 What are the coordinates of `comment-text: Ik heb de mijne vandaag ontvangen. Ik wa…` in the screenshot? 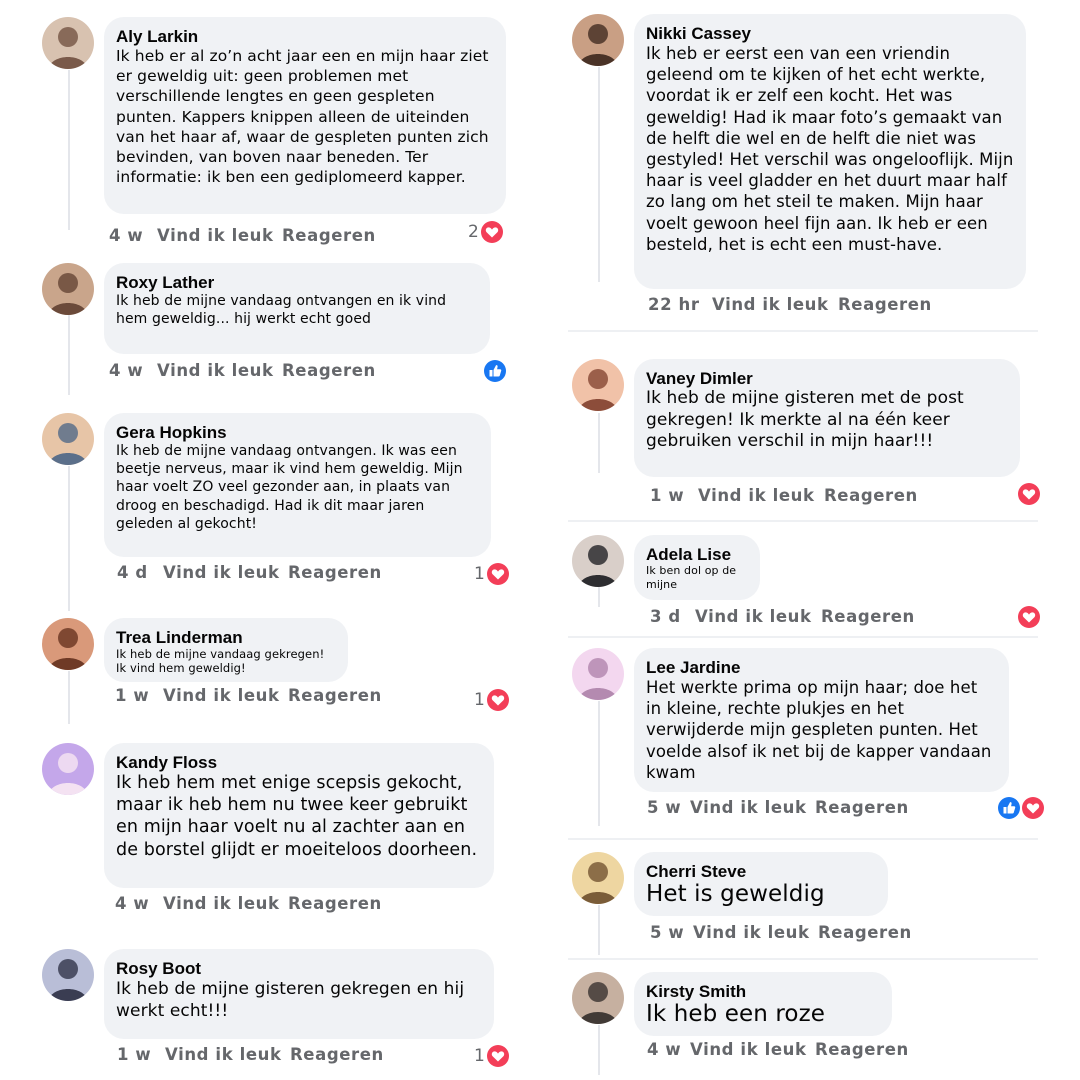 It's located at (289, 487).